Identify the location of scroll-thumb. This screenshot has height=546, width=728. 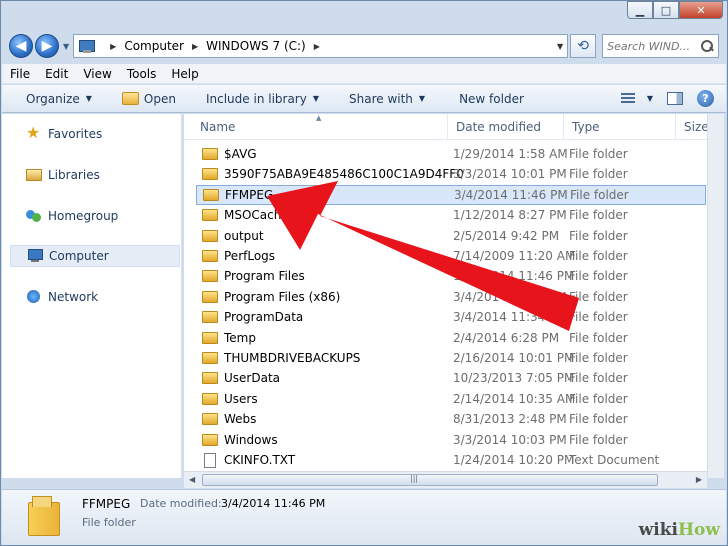
(430, 480).